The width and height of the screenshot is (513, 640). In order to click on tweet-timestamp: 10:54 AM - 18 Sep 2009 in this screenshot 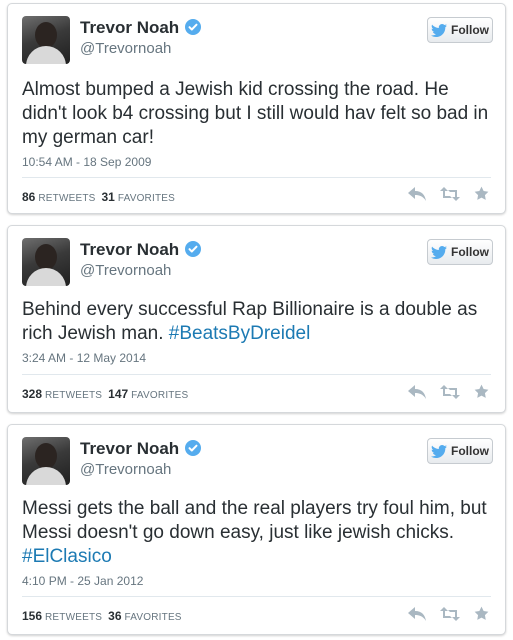, I will do `click(86, 162)`.